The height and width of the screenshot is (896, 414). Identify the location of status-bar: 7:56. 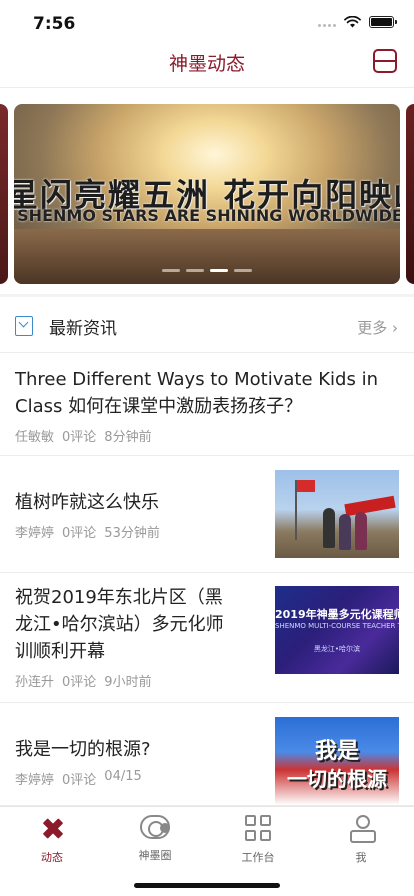
(207, 22).